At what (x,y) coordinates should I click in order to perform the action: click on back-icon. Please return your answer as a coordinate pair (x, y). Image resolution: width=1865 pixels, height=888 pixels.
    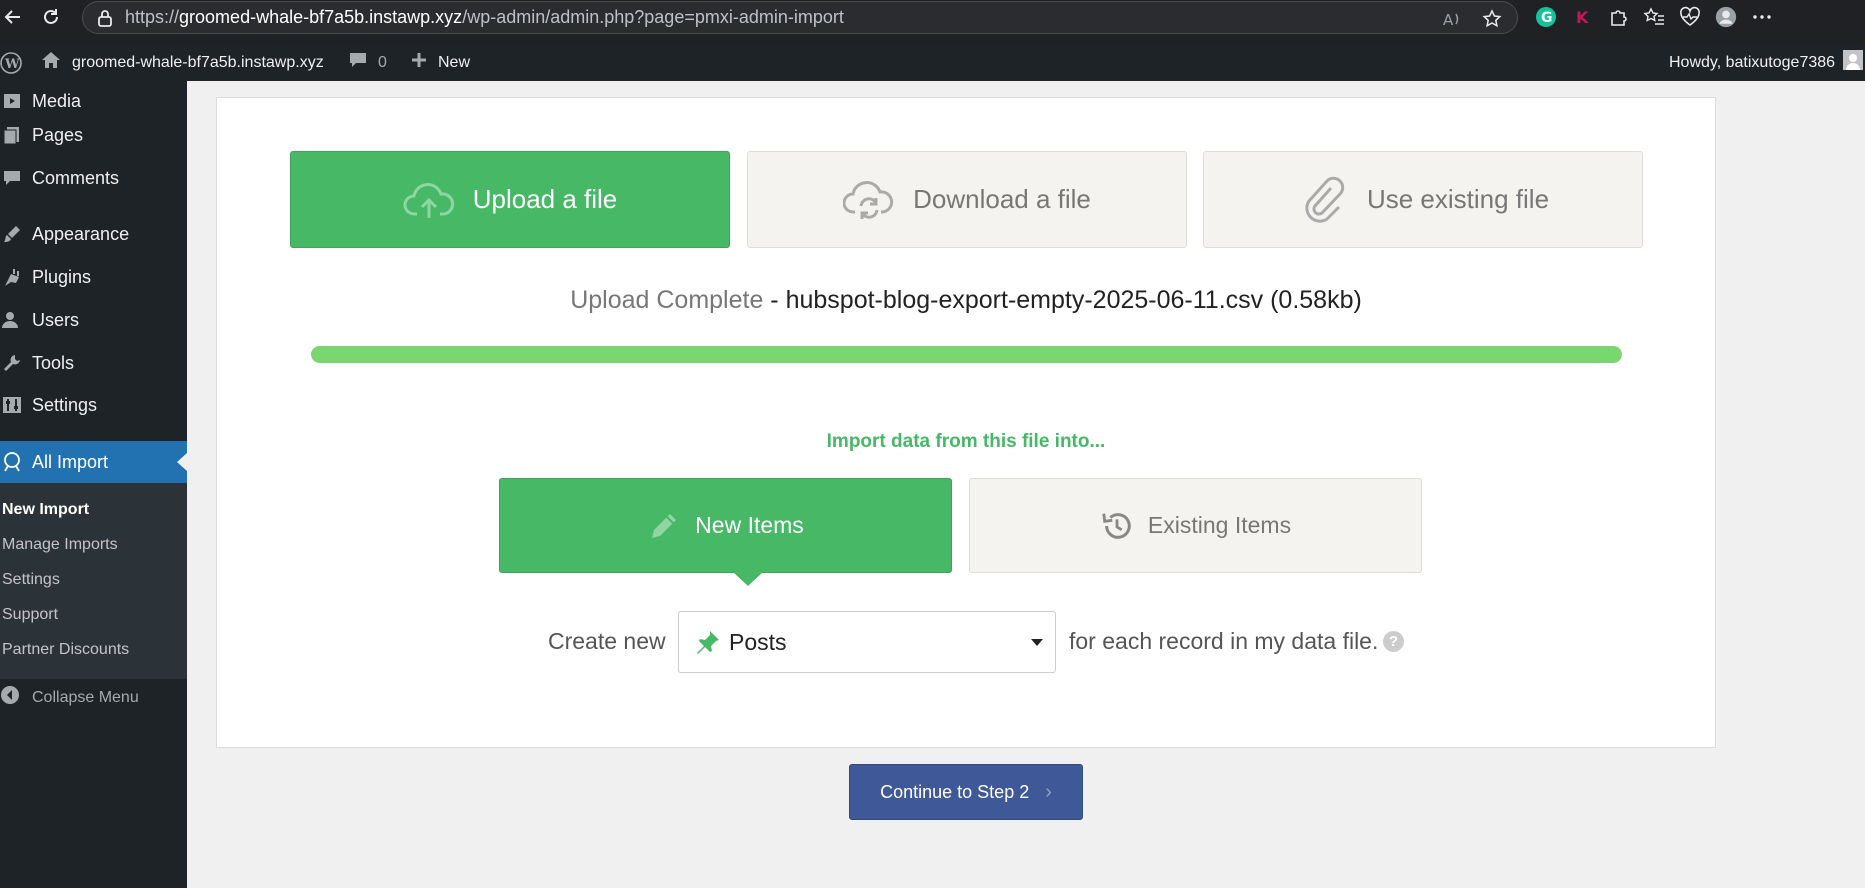
    Looking at the image, I should click on (13, 17).